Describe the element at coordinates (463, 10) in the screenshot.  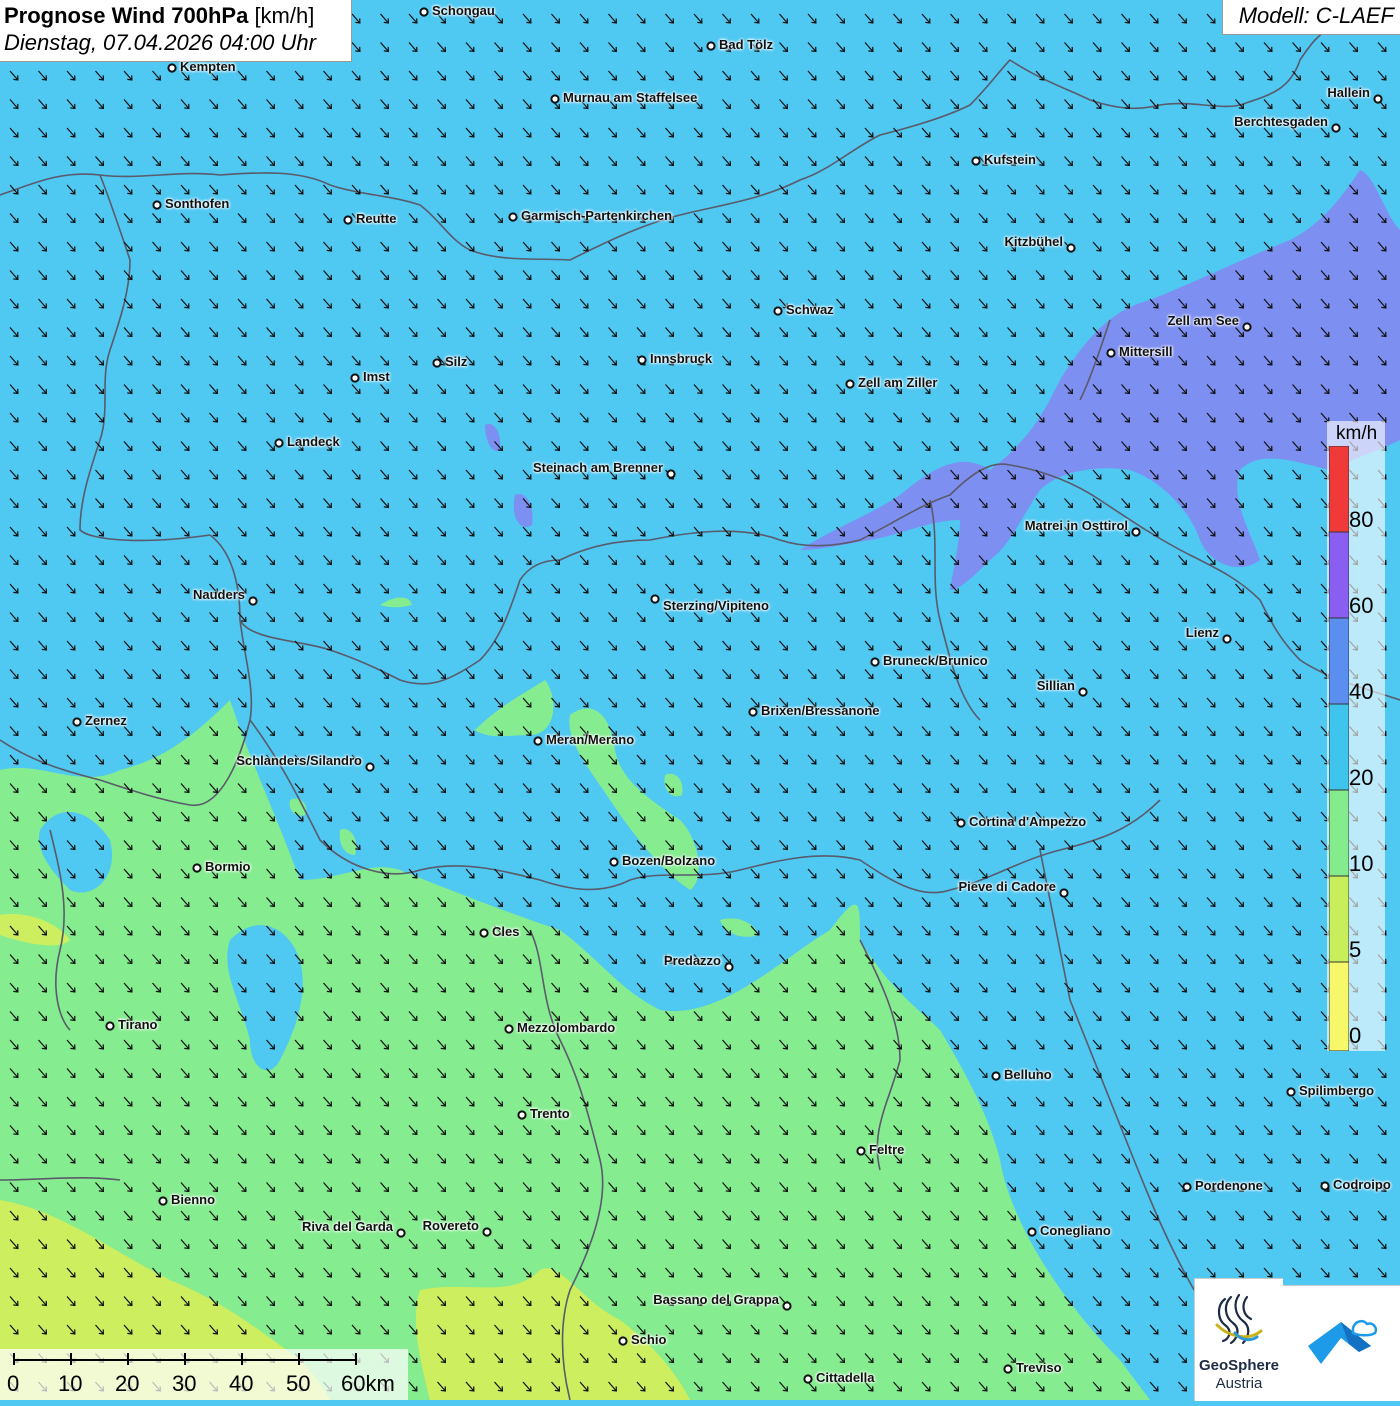
I see `city-label: Schongau` at that location.